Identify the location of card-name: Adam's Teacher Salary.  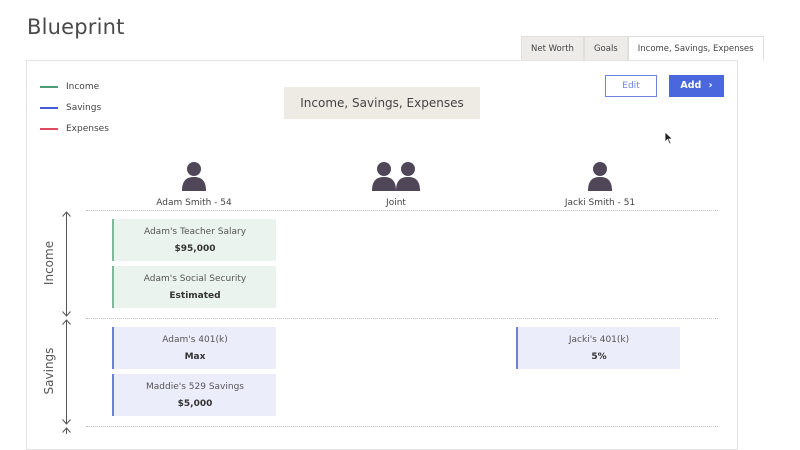
(195, 232).